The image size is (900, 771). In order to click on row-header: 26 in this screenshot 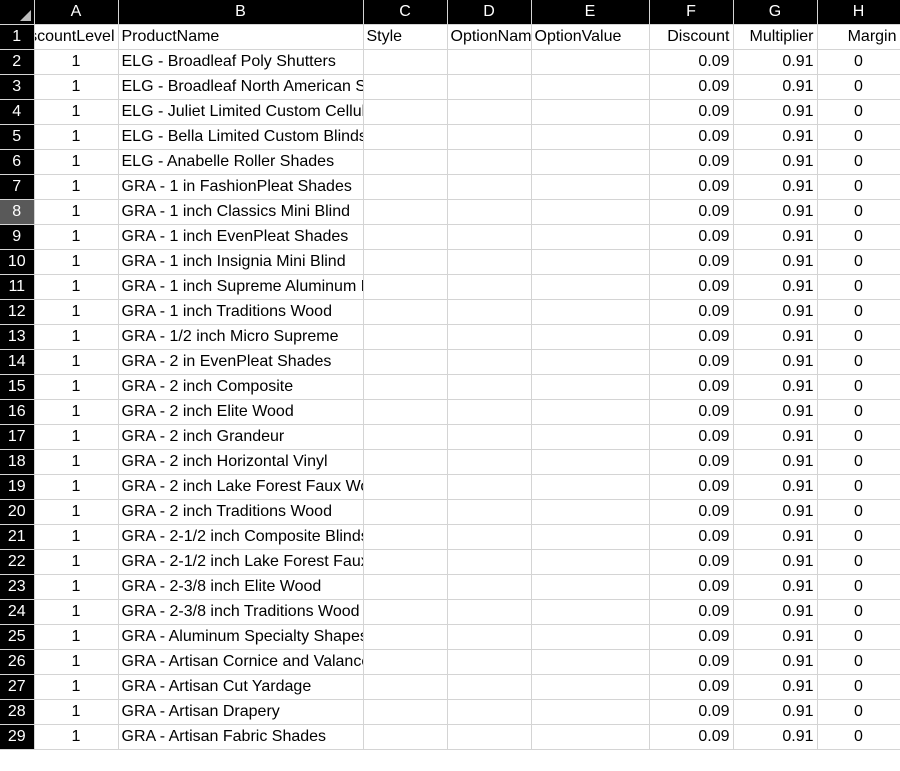, I will do `click(17, 662)`.